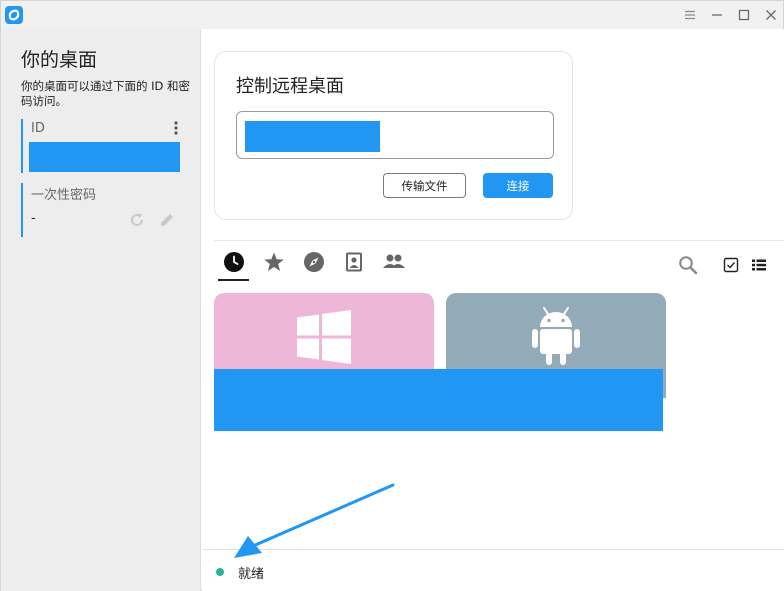  What do you see at coordinates (688, 265) in the screenshot?
I see `search-icon` at bounding box center [688, 265].